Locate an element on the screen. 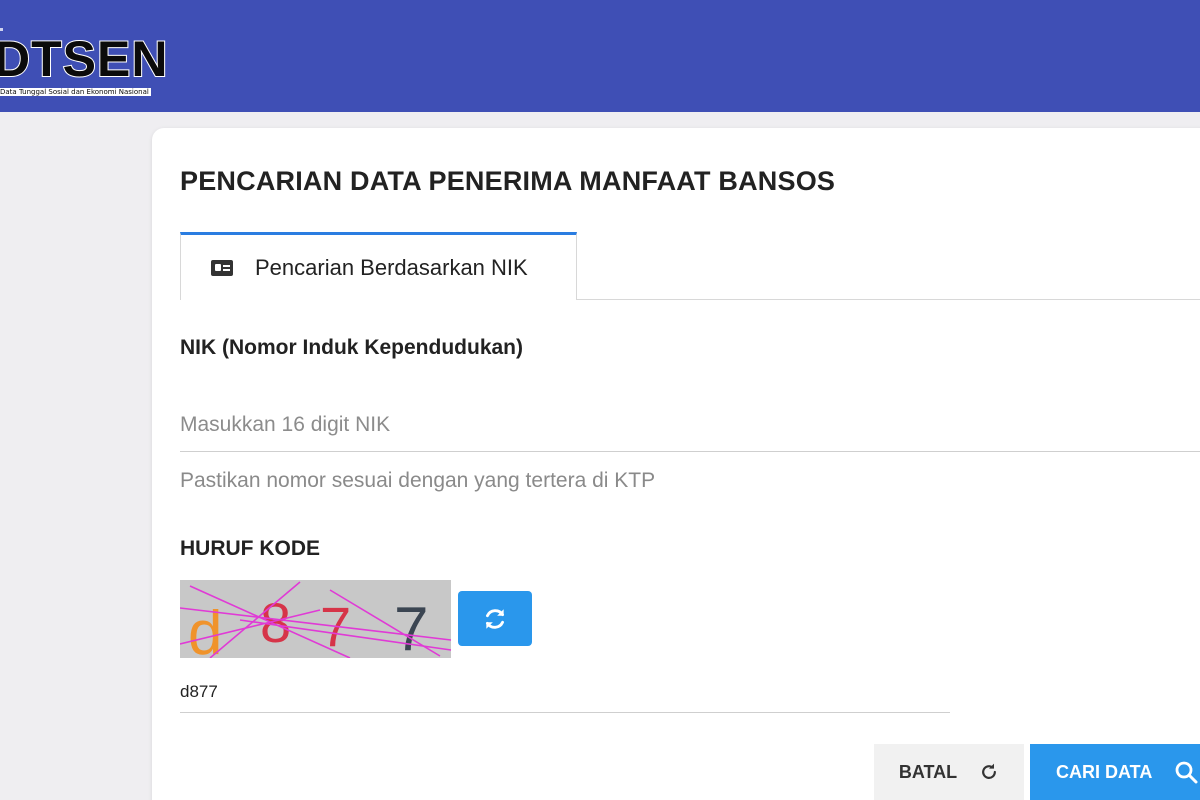 This screenshot has width=1200, height=800. tab-label: Pencarian Berdasarkan NIK is located at coordinates (391, 267).